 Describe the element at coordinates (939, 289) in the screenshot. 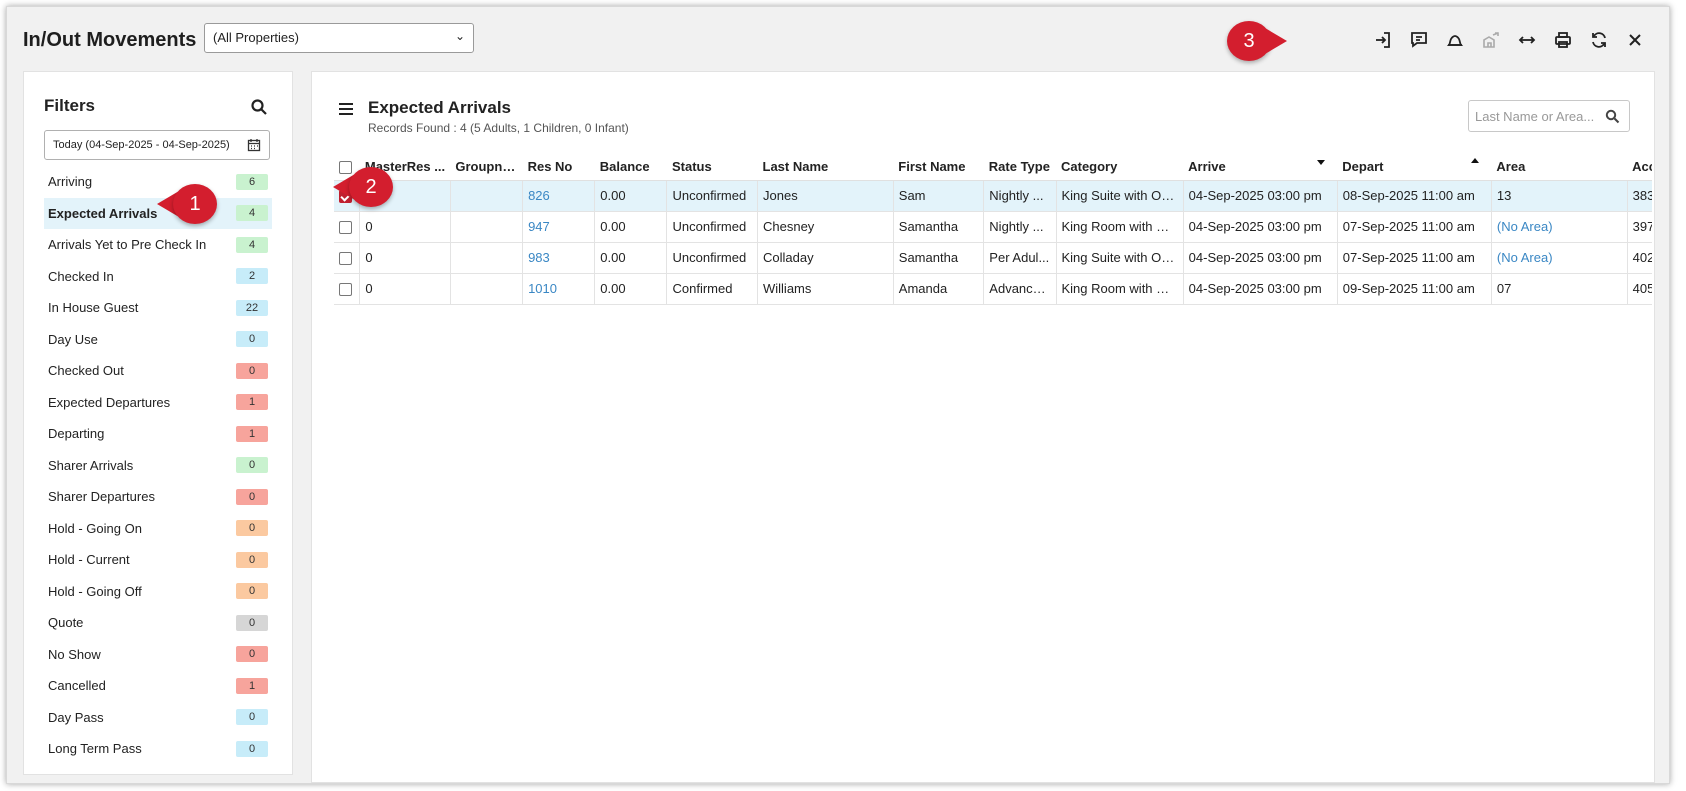

I see `cell-first: Amanda` at that location.